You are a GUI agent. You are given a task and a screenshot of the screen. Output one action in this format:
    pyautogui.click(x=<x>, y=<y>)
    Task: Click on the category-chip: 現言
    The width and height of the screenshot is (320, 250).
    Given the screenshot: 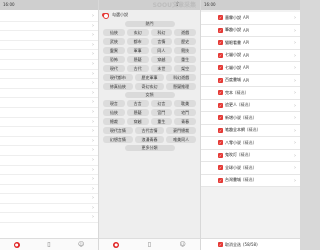 What is the action you would take?
    pyautogui.click(x=114, y=103)
    